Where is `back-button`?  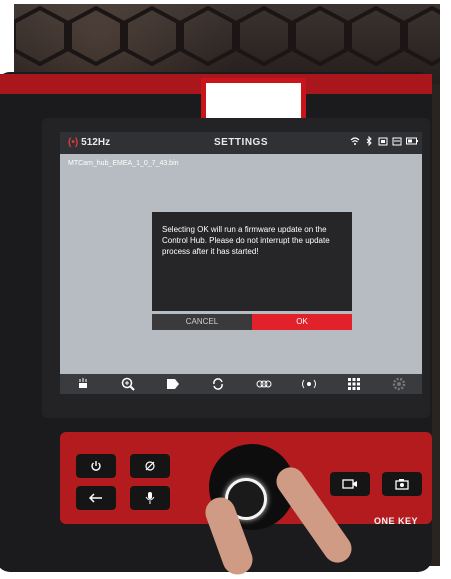
back-button is located at coordinates (96, 498).